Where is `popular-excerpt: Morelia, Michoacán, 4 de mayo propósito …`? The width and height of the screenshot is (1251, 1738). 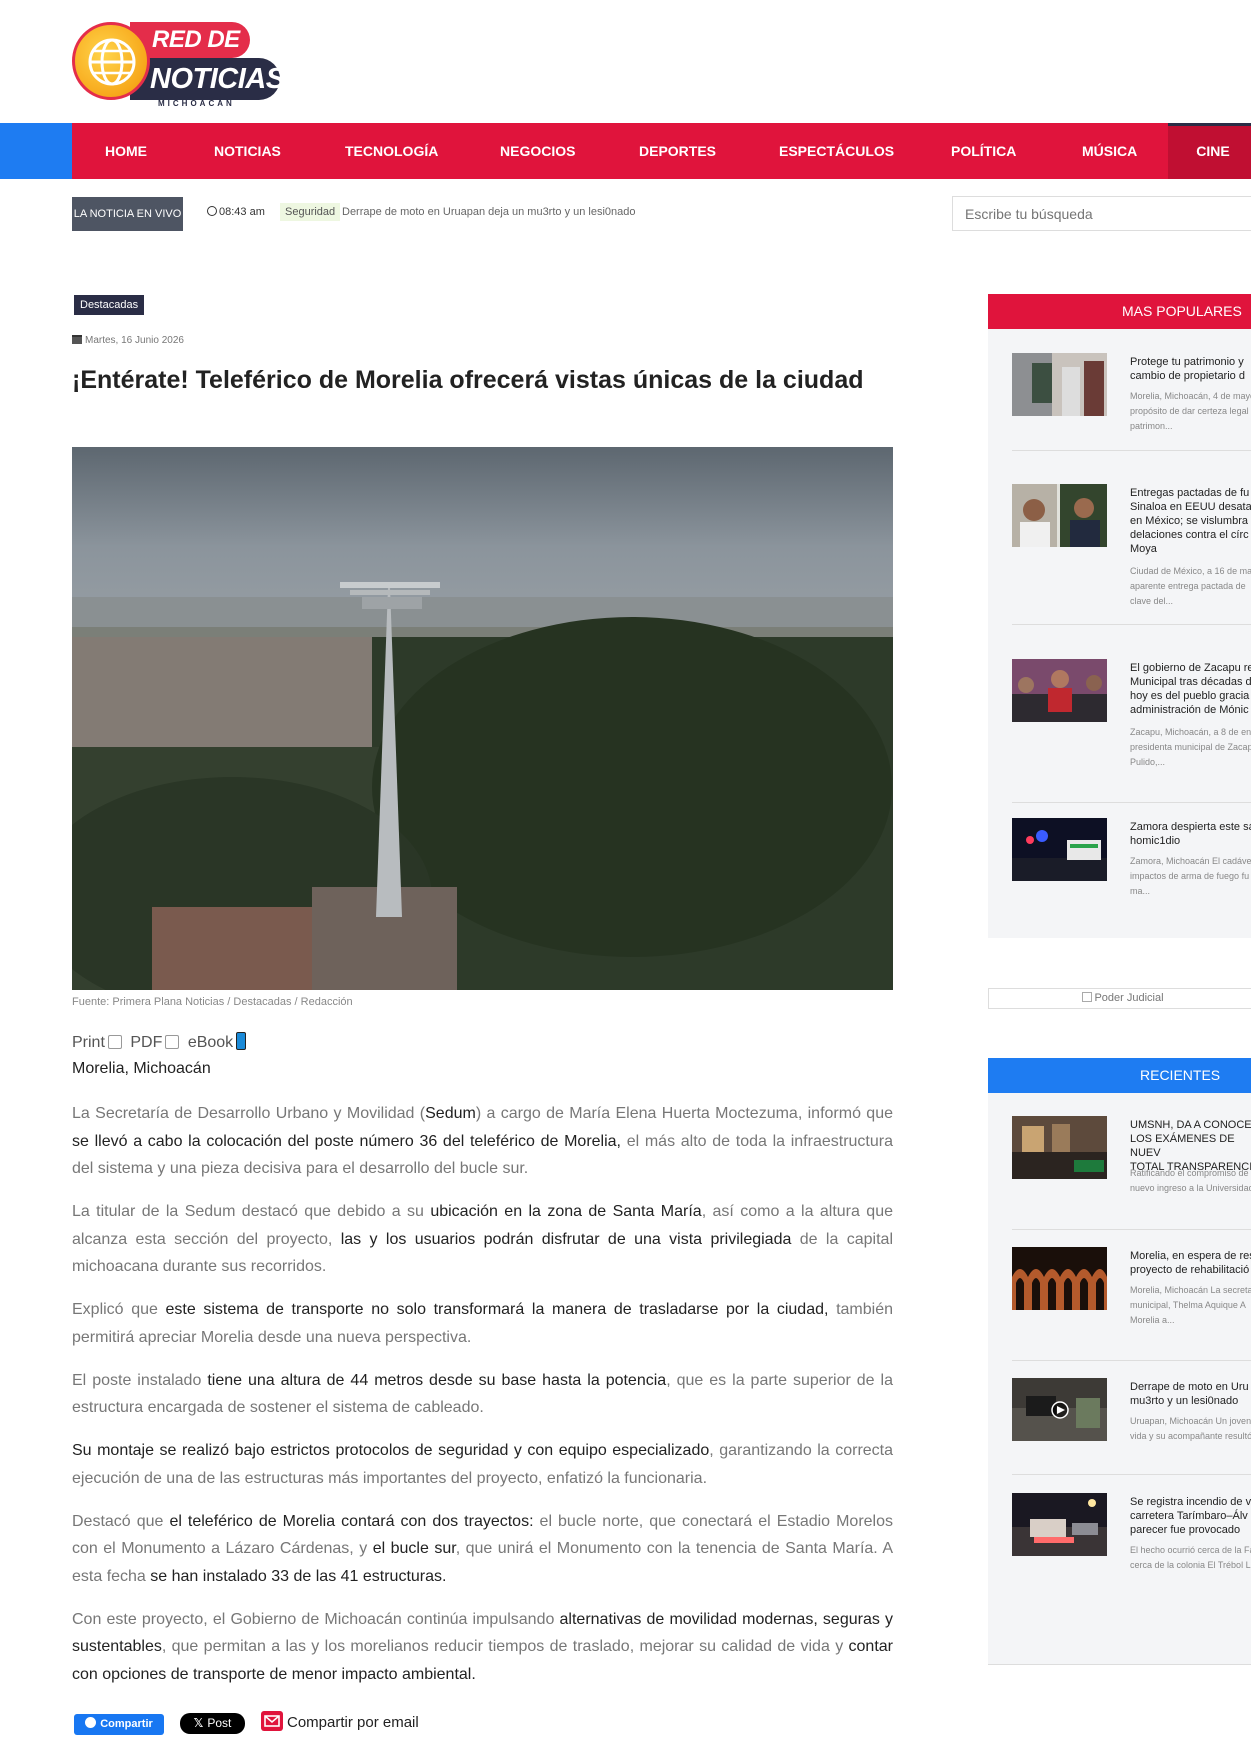 popular-excerpt: Morelia, Michoacán, 4 de mayo propósito … is located at coordinates (1190, 411).